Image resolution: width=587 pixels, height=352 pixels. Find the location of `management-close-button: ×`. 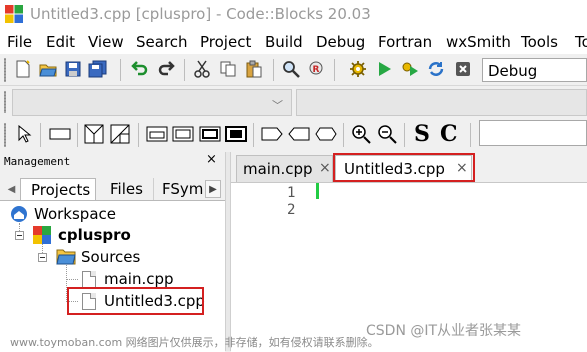

management-close-button: × is located at coordinates (211, 159).